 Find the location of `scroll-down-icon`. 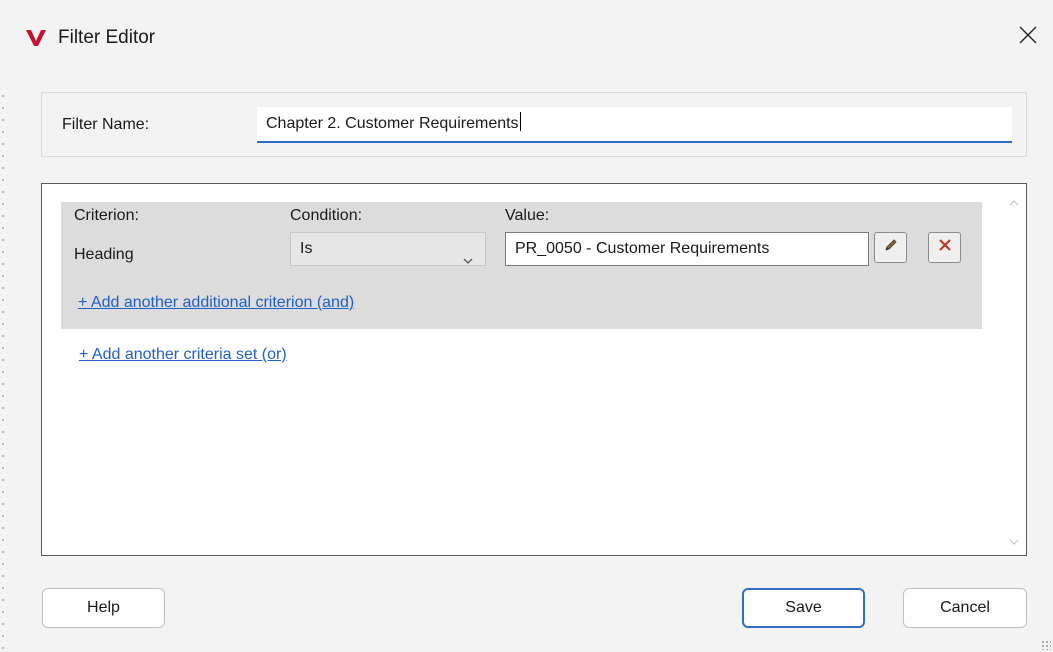

scroll-down-icon is located at coordinates (1014, 541).